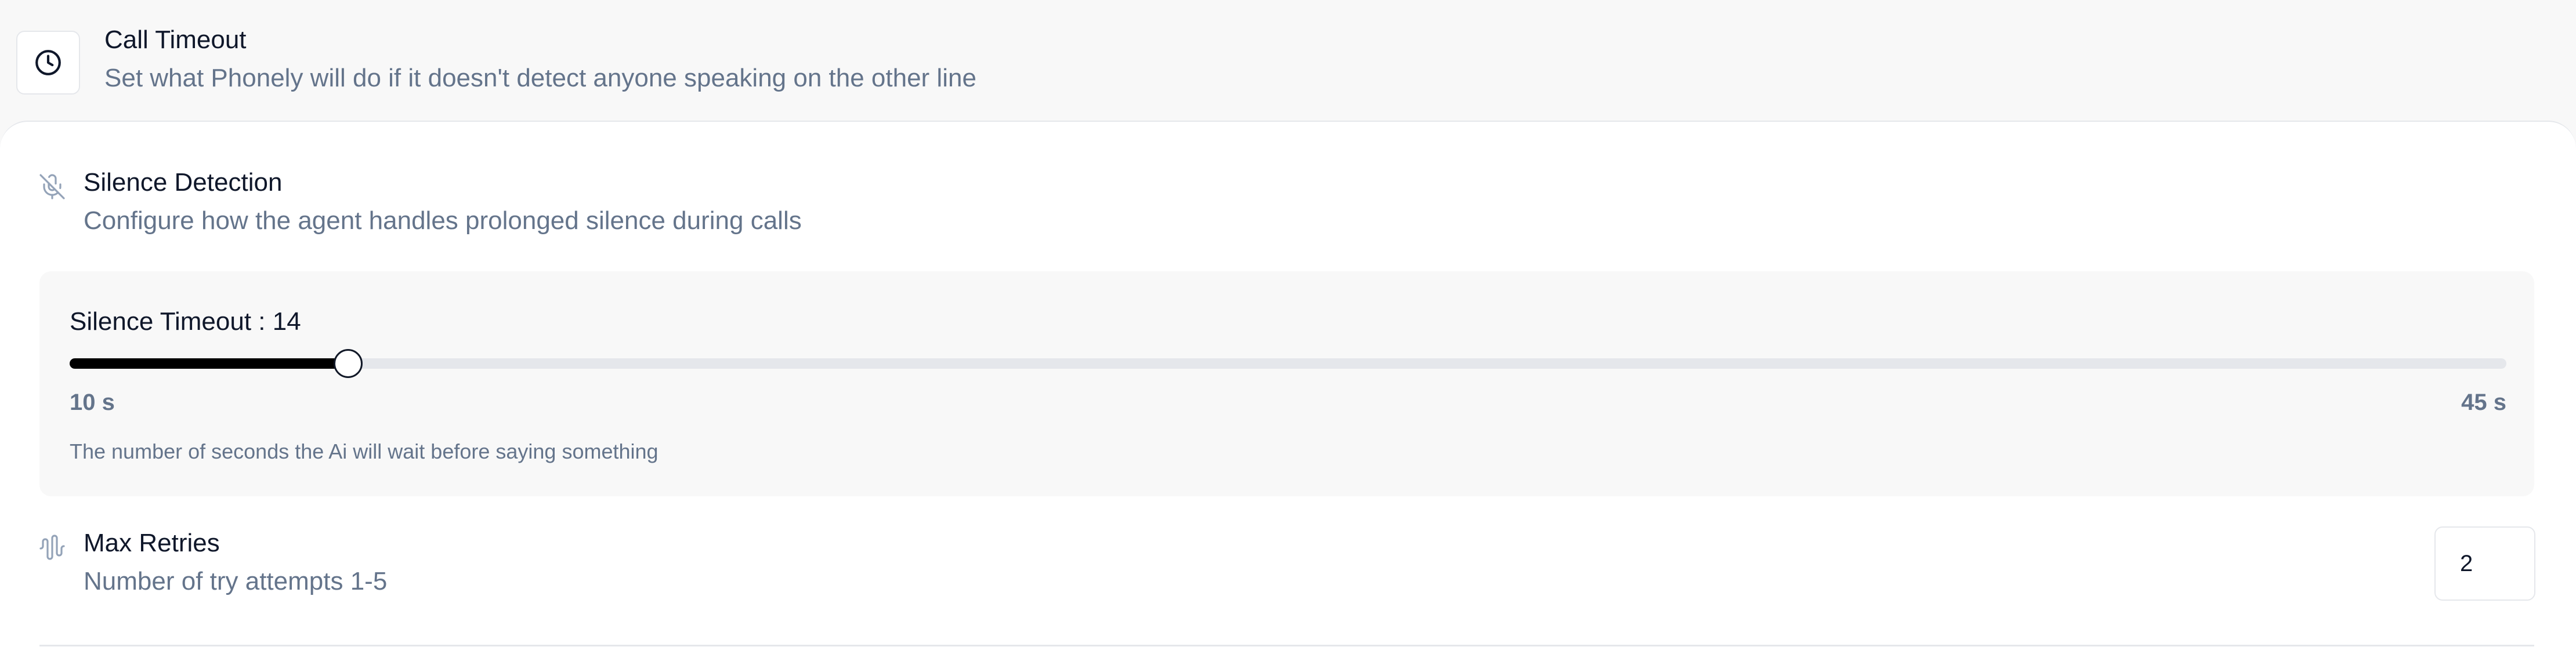  Describe the element at coordinates (52, 547) in the screenshot. I see `waveform-icon` at that location.